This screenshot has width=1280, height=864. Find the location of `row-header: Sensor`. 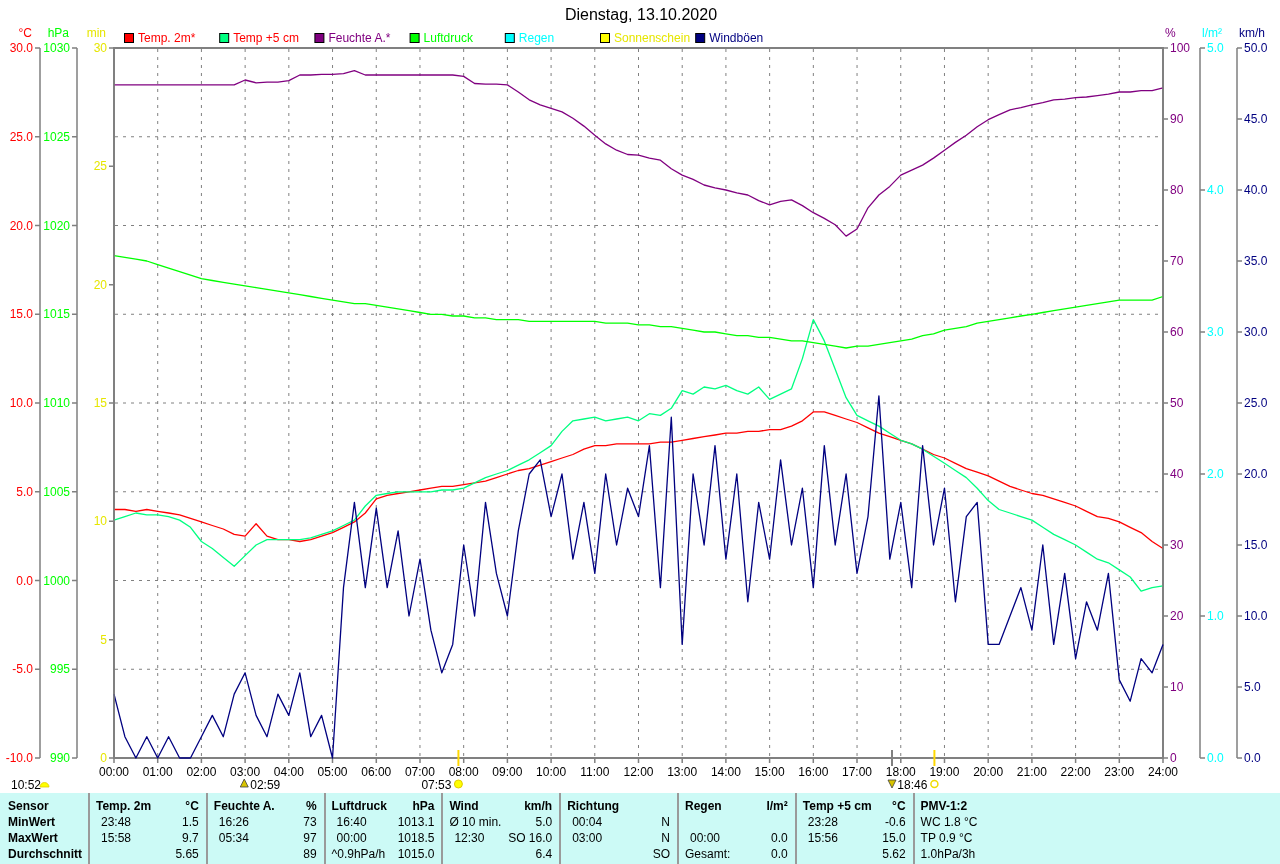

row-header: Sensor is located at coordinates (29, 806).